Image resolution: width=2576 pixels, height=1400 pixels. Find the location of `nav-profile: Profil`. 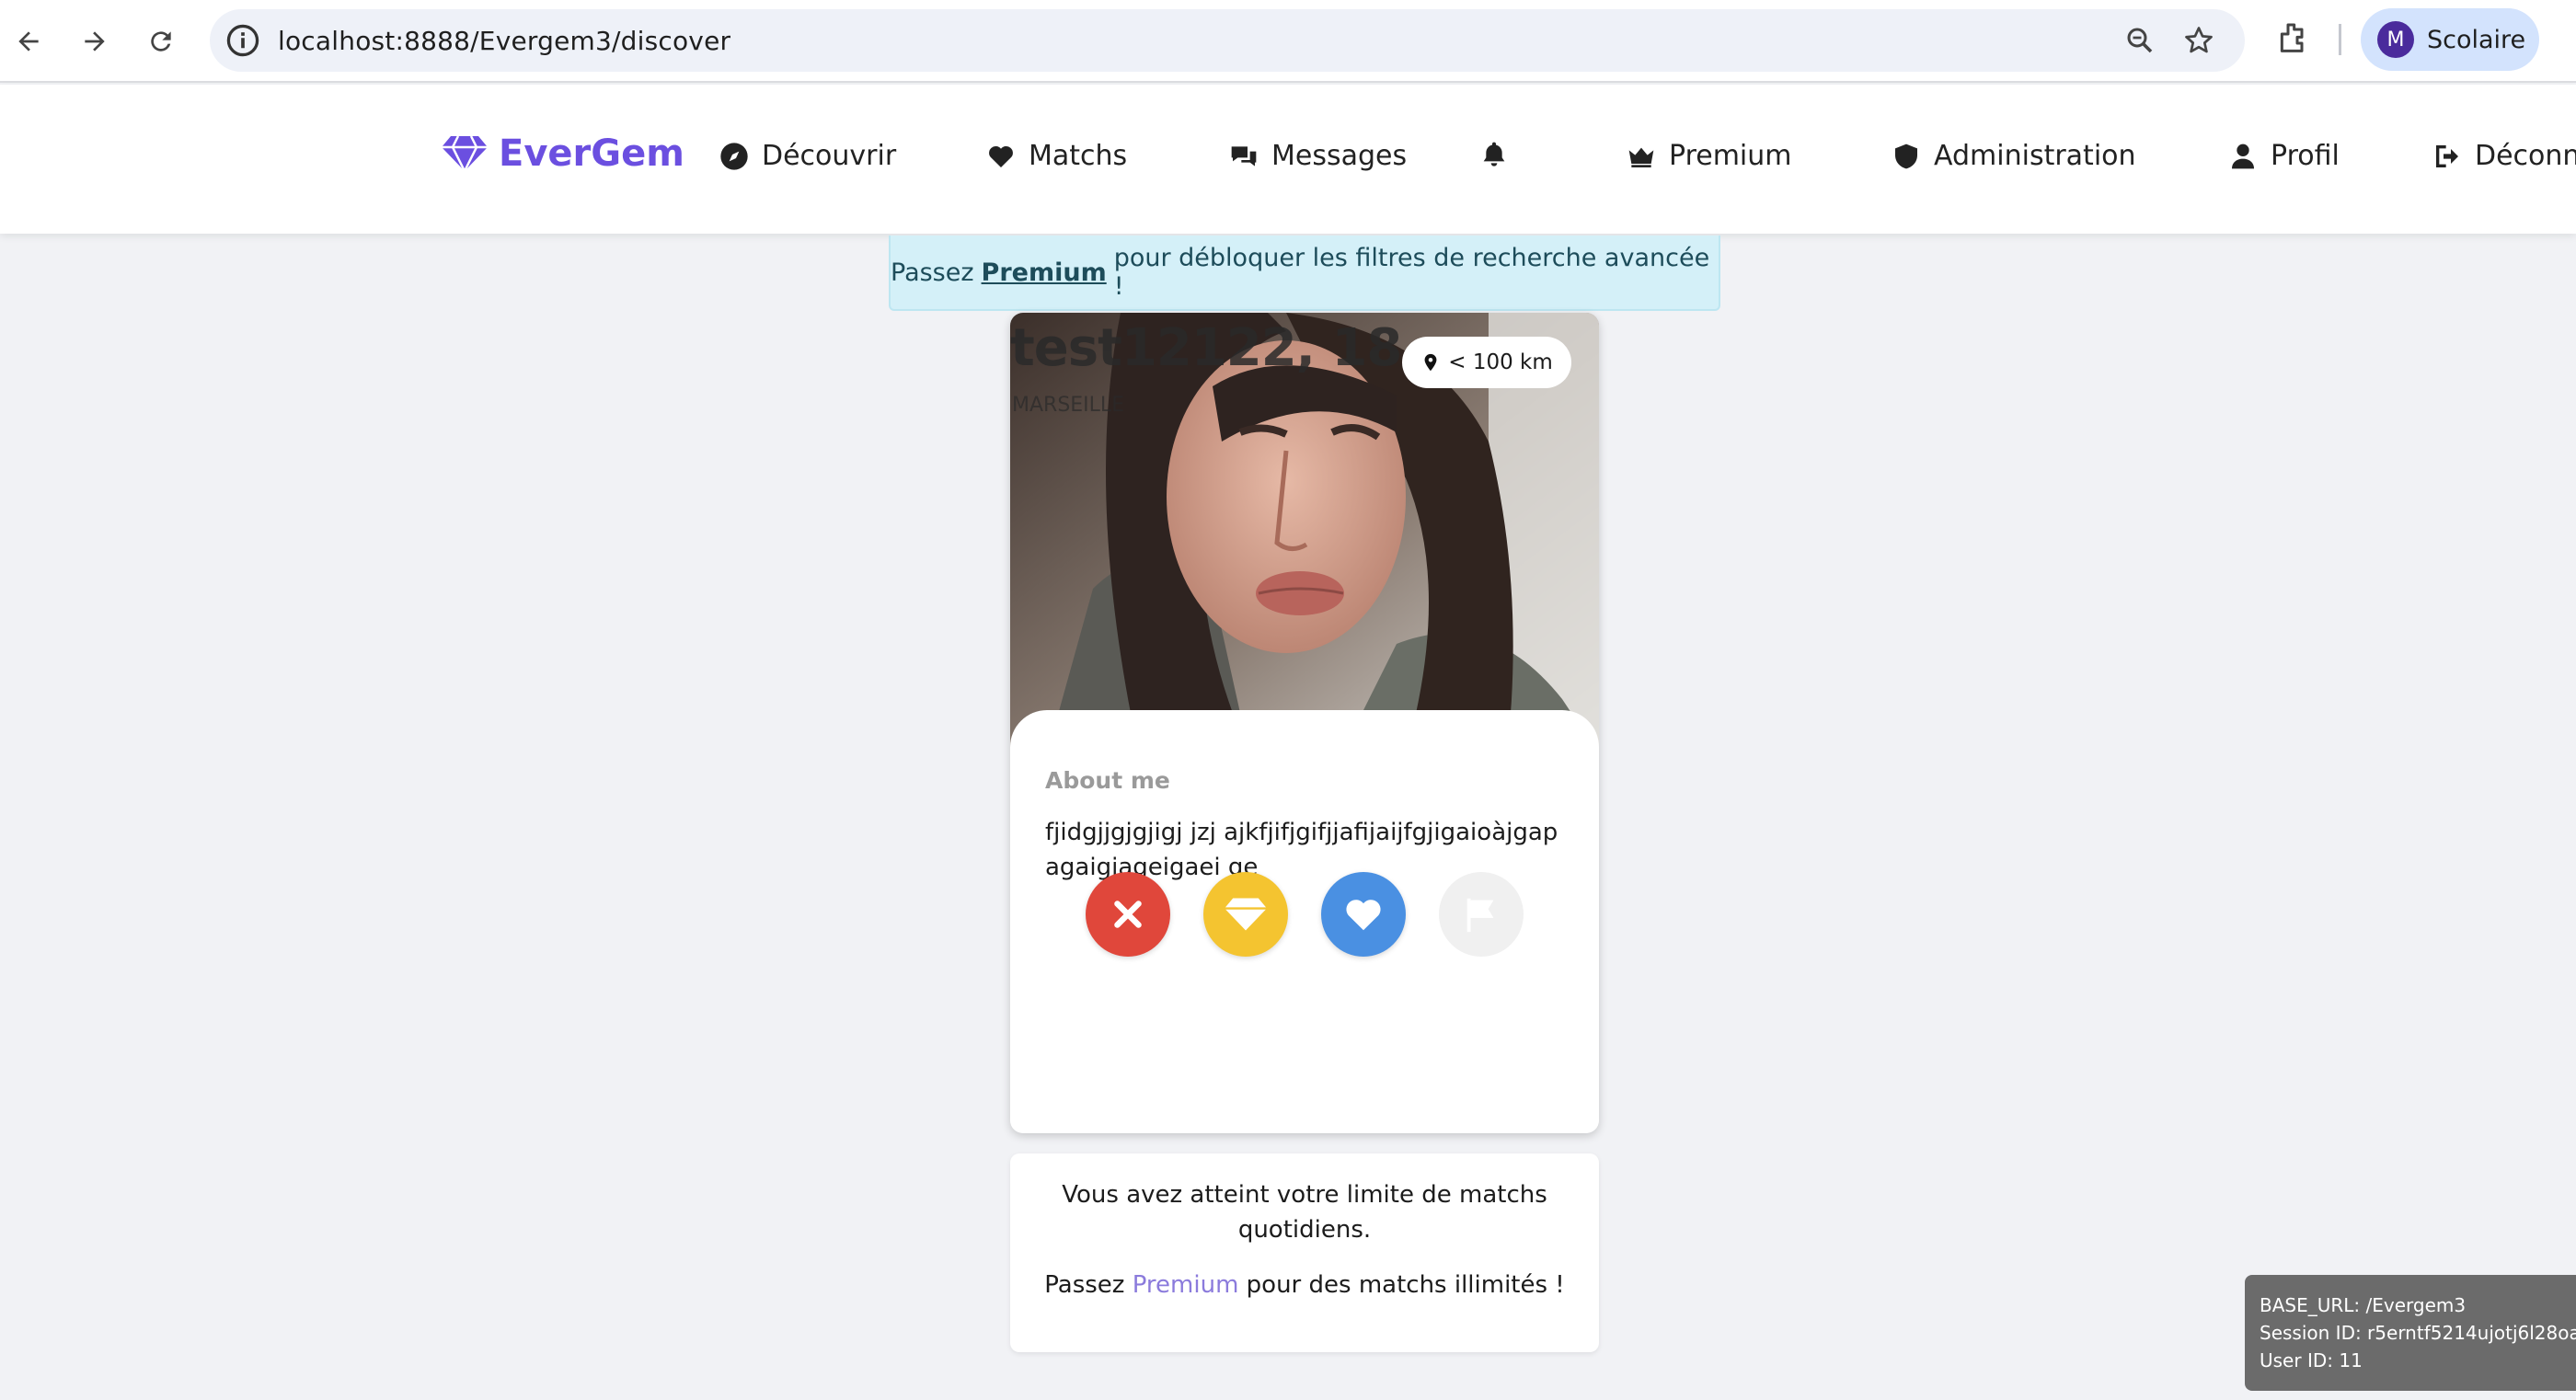

nav-profile: Profil is located at coordinates (2284, 156).